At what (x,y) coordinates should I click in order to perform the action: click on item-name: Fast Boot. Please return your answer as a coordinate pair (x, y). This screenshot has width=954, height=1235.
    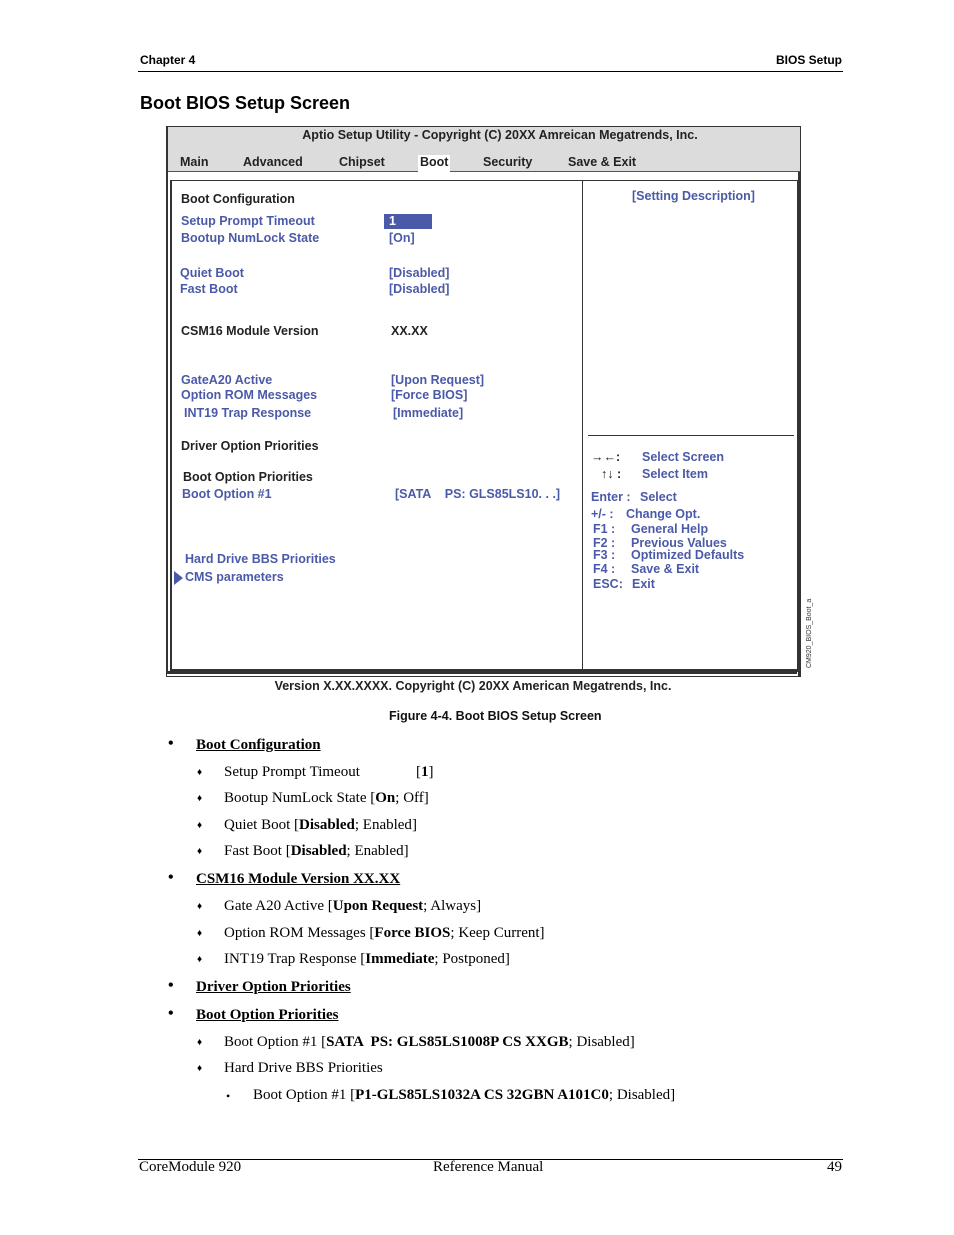
    Looking at the image, I should click on (253, 851).